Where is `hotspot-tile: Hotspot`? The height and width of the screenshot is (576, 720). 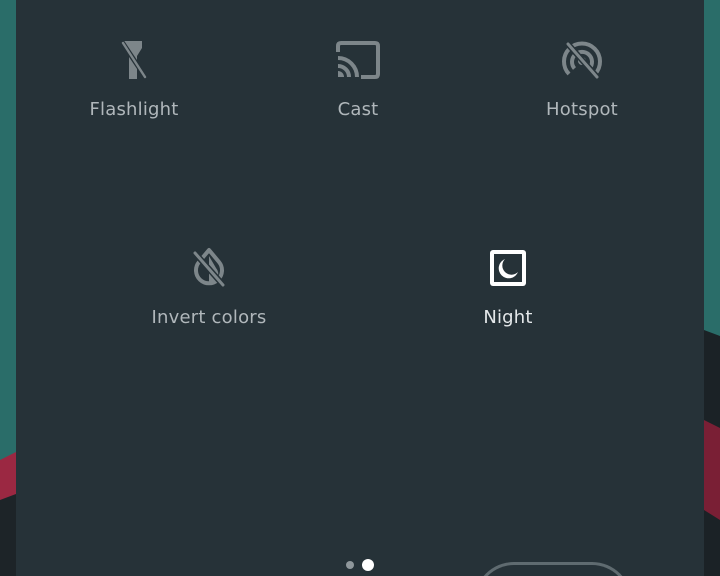
hotspot-tile: Hotspot is located at coordinates (582, 60).